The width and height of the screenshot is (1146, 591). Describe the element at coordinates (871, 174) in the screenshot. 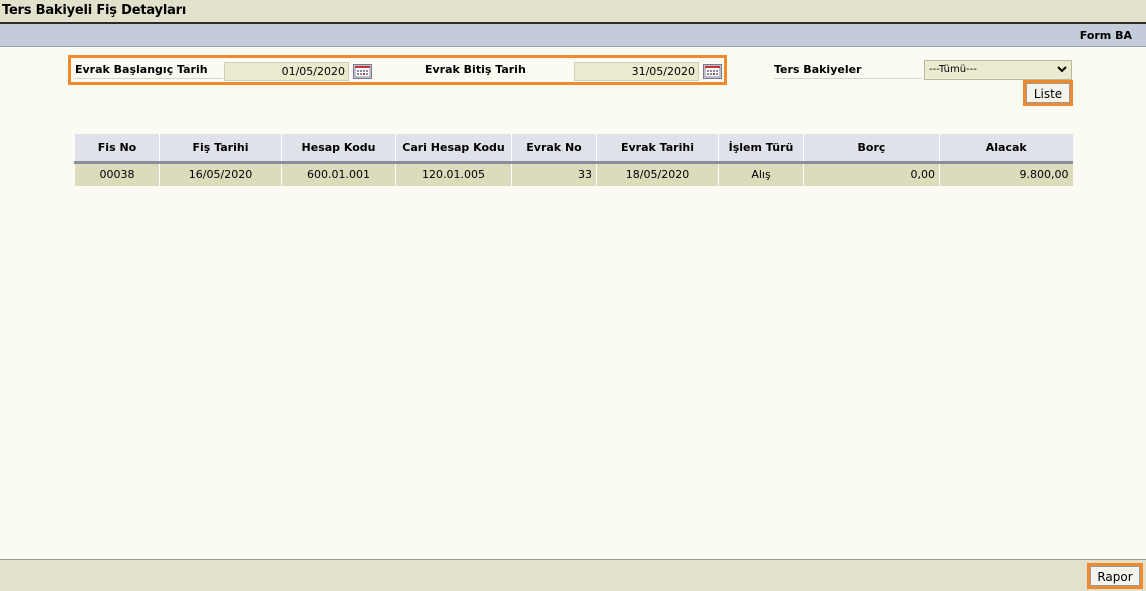

I see `cell-borc: 0,00` at that location.